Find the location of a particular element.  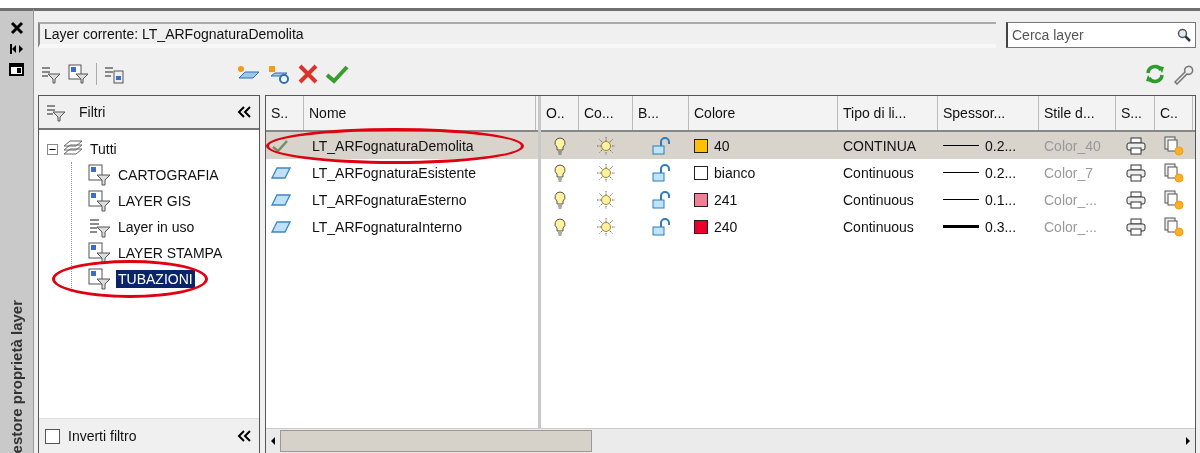

filter-item: Tutti is located at coordinates (103, 149).